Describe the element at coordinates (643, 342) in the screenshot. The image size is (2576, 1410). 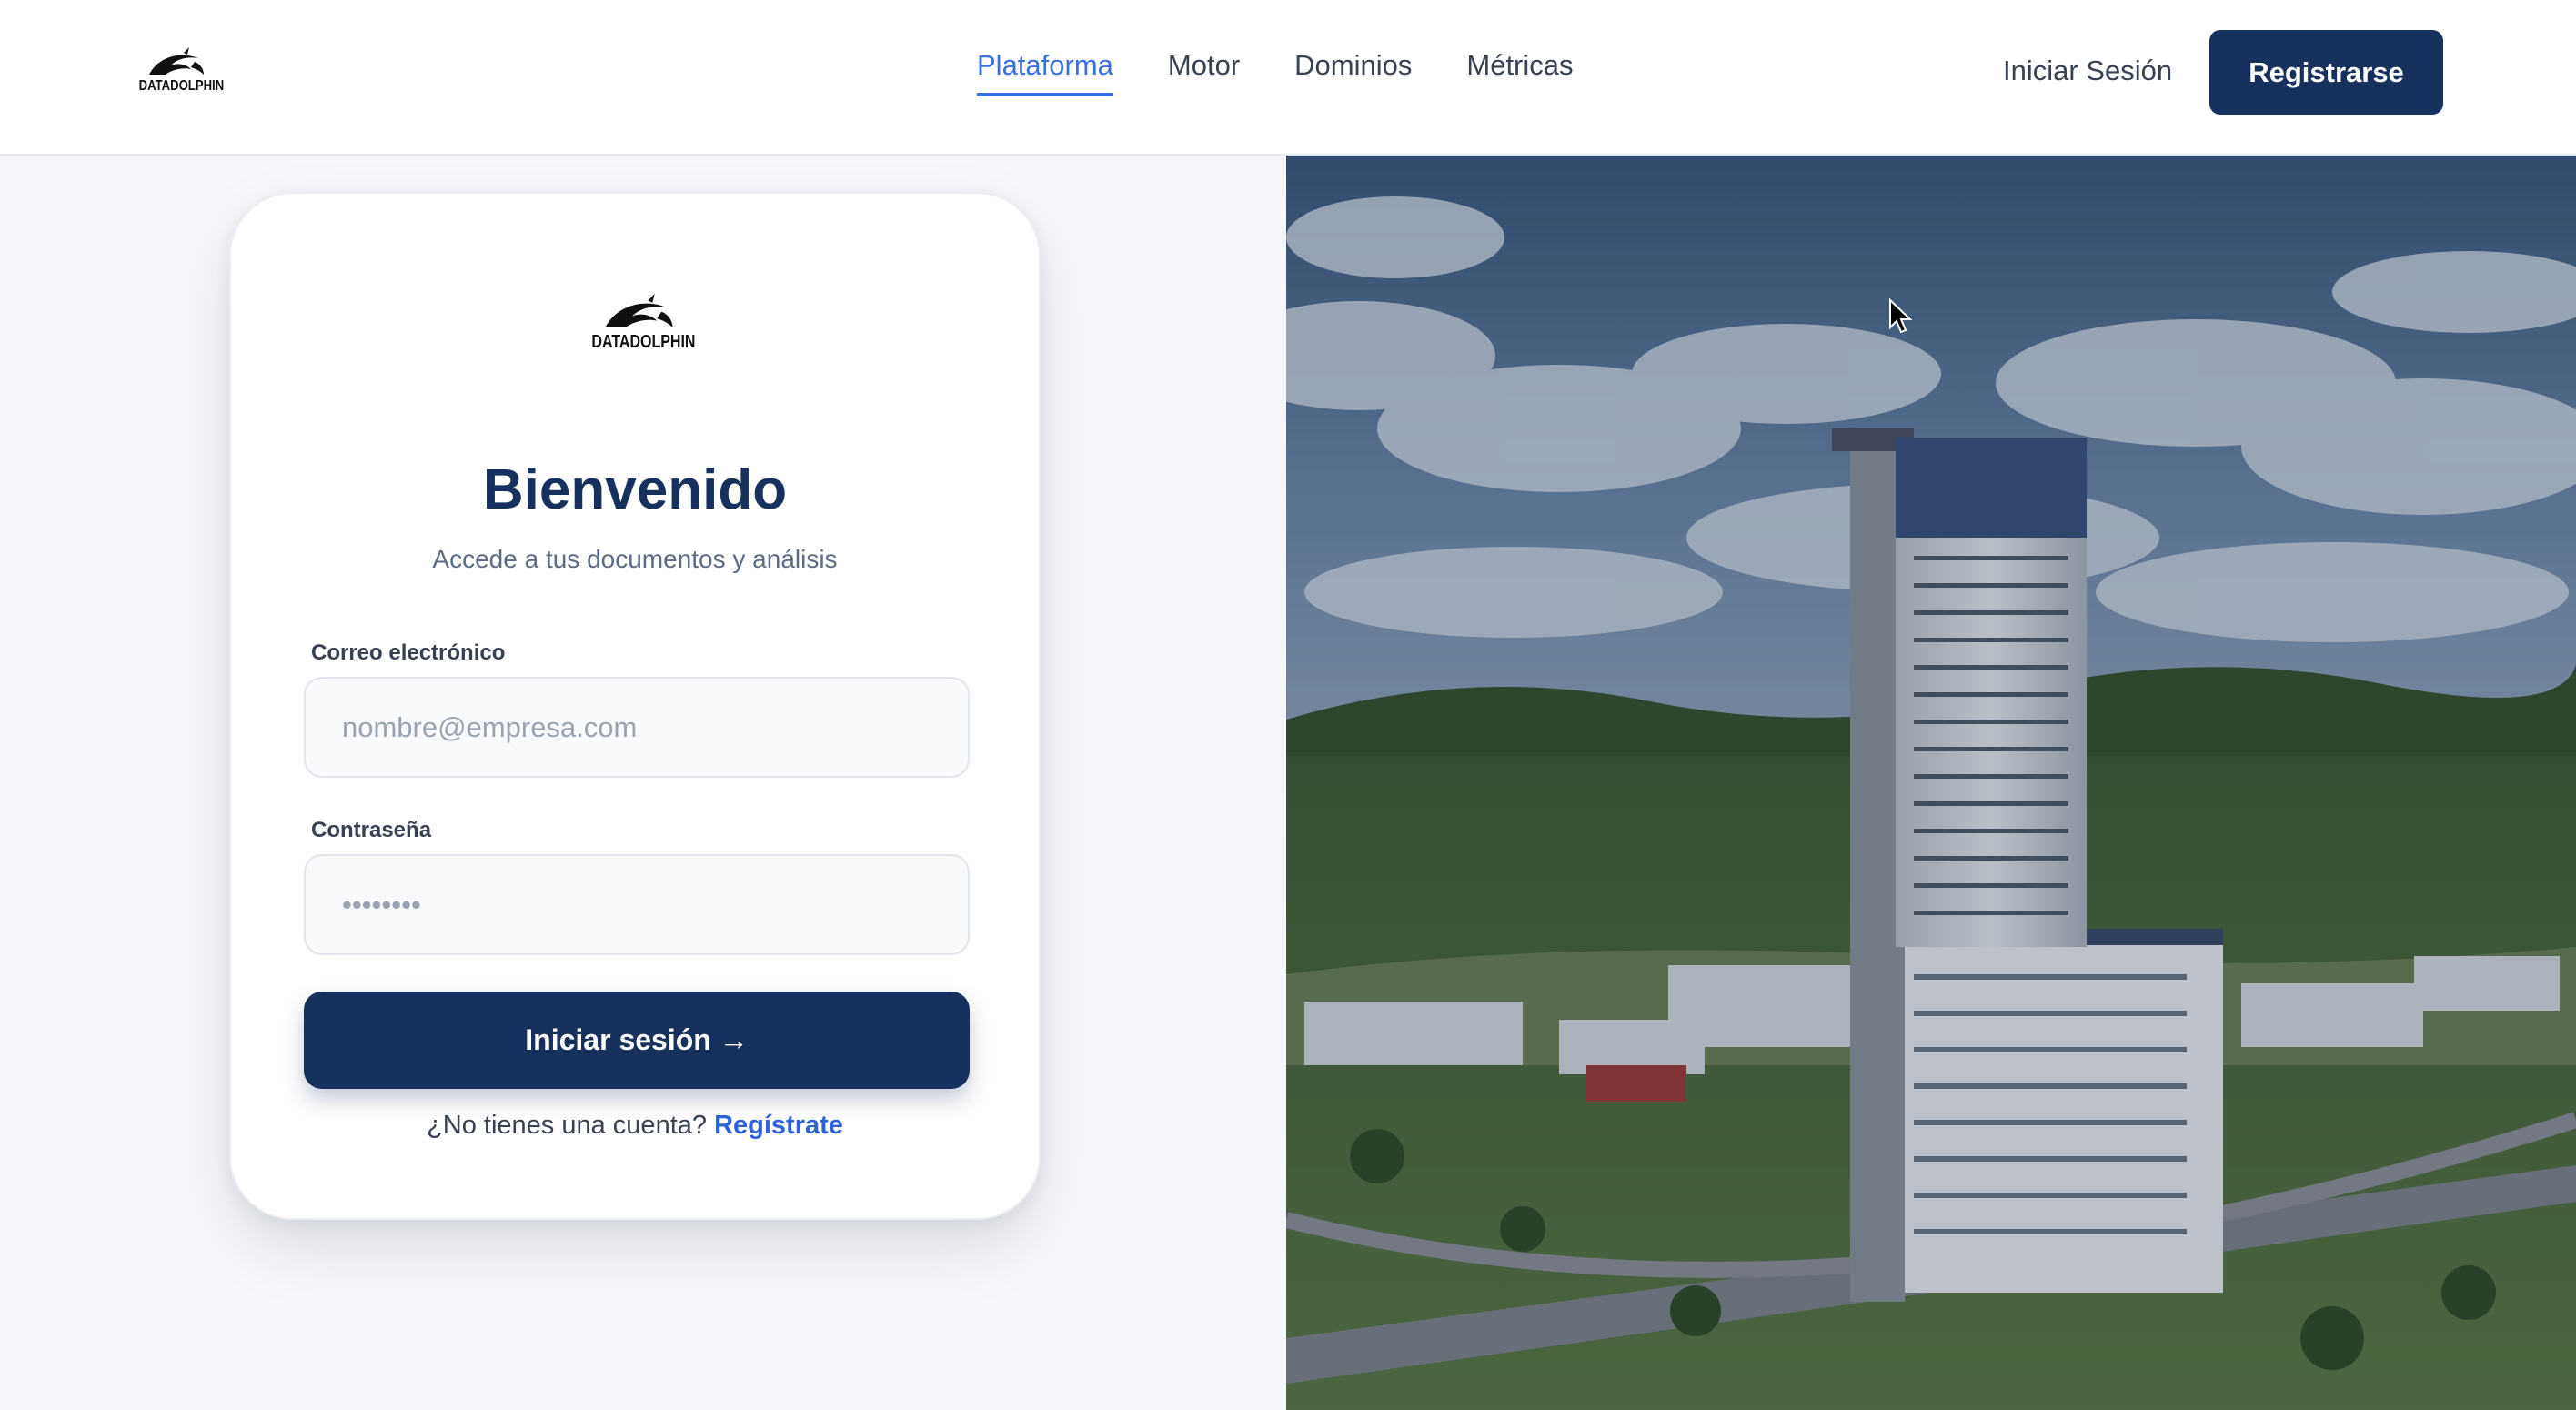
I see `card-brand-wordmark: DATADOLPHIN` at that location.